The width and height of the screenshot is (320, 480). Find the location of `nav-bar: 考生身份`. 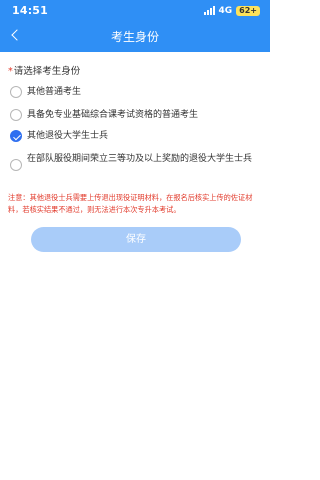

nav-bar: 考生身份 is located at coordinates (135, 36).